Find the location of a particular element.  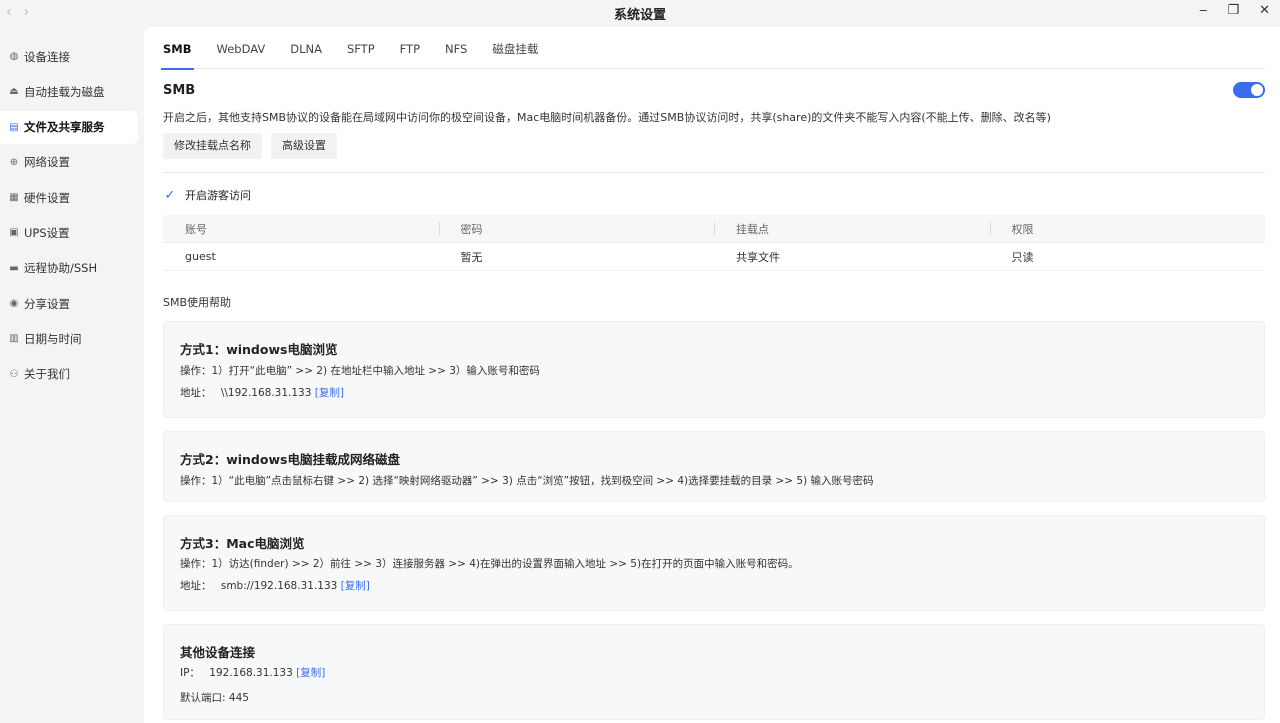

network-icon: ⊕ is located at coordinates (14, 162).